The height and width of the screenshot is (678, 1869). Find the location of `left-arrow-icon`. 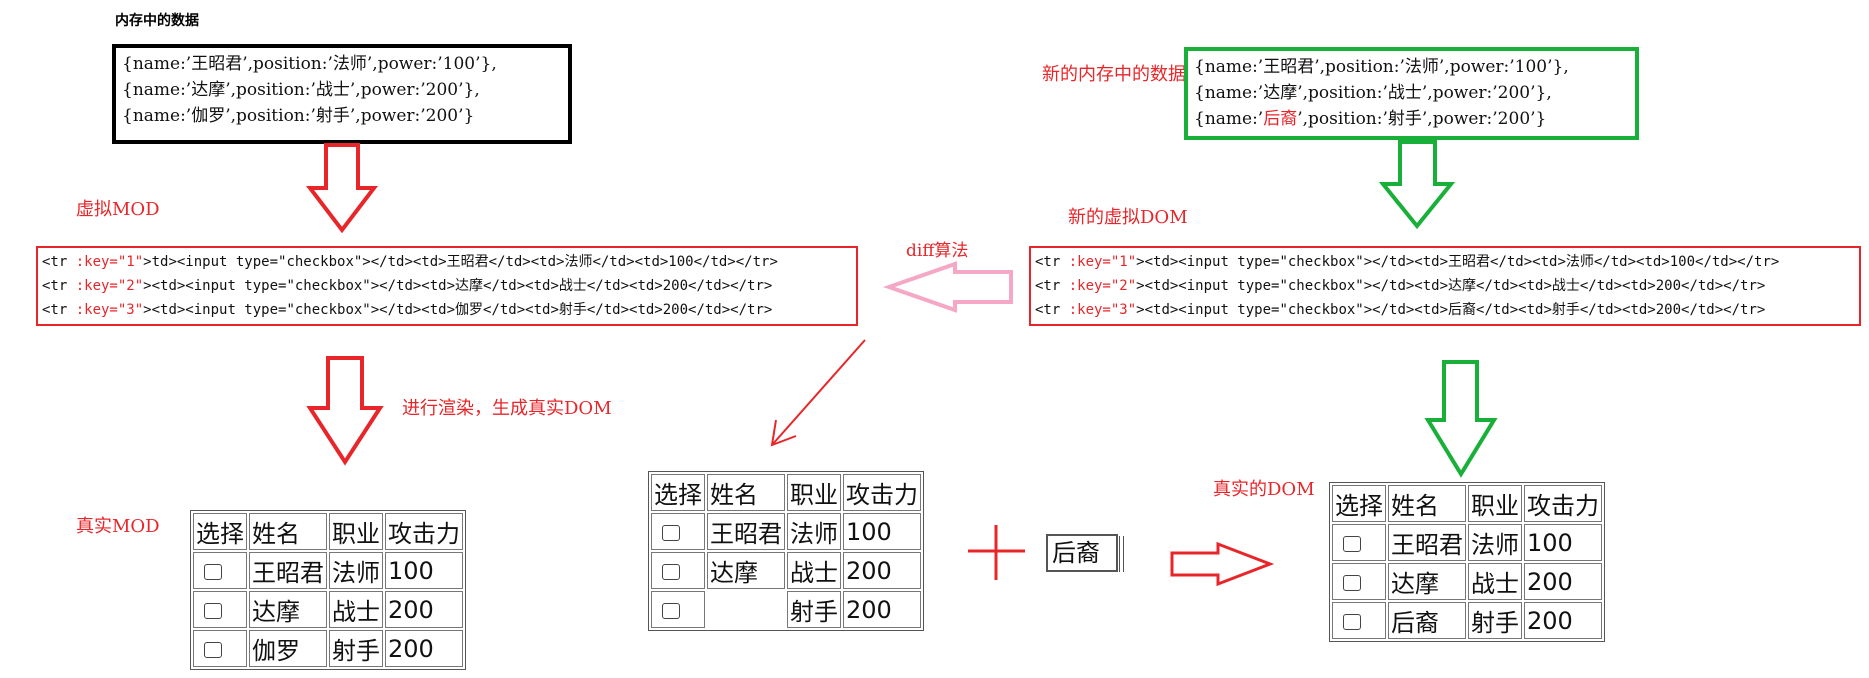

left-arrow-icon is located at coordinates (947, 287).